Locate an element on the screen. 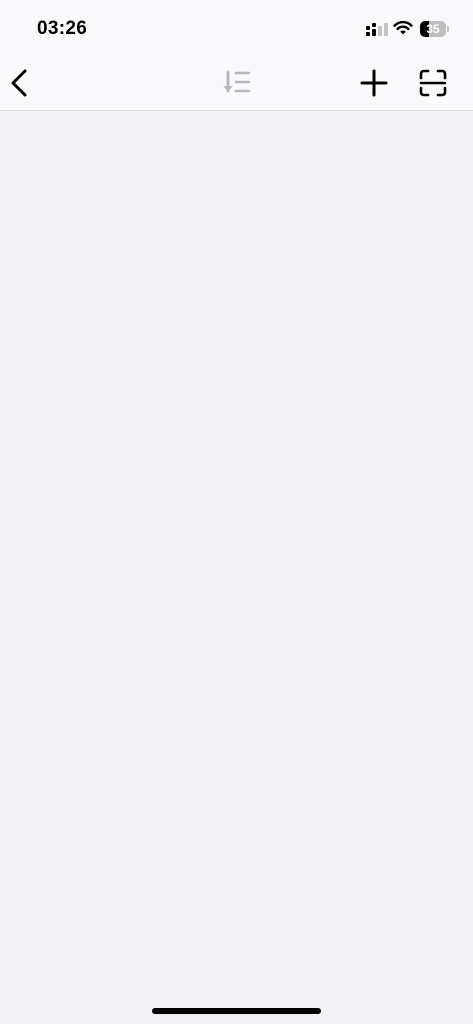  cellular-signal-icon is located at coordinates (377, 29).